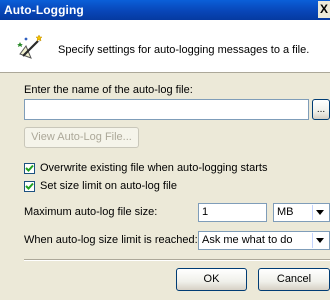 The height and width of the screenshot is (300, 330). What do you see at coordinates (108, 90) in the screenshot?
I see `auto-log-file-label: Enter the name of the auto-log file:` at bounding box center [108, 90].